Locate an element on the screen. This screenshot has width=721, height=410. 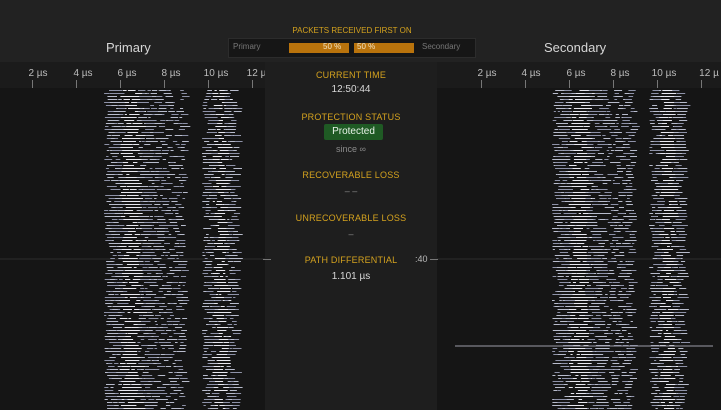
primary-tick: 8 µs is located at coordinates (171, 73).